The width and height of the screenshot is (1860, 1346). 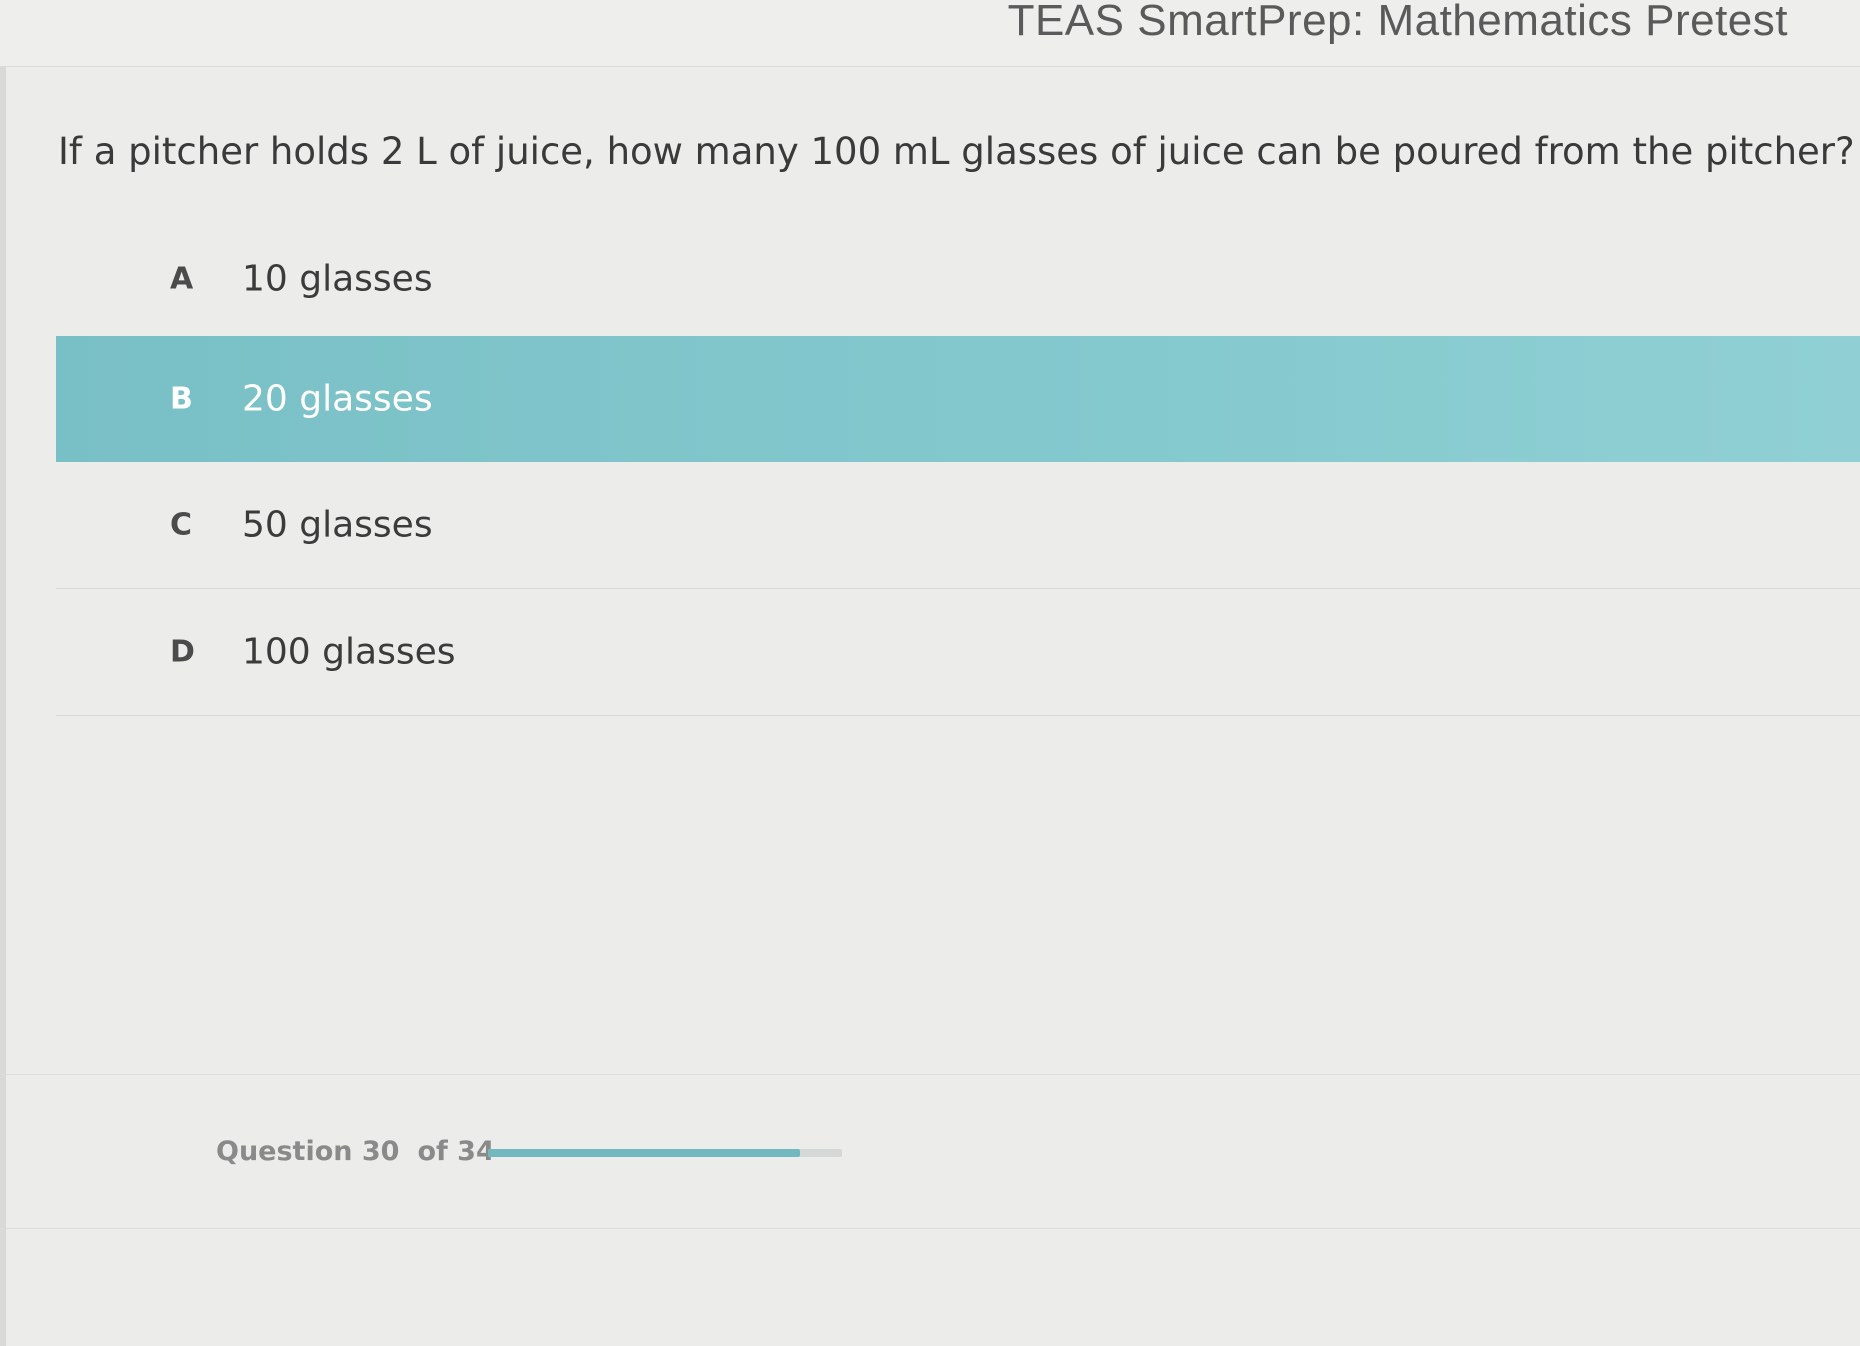 I want to click on progress-bar, so click(x=665, y=1153).